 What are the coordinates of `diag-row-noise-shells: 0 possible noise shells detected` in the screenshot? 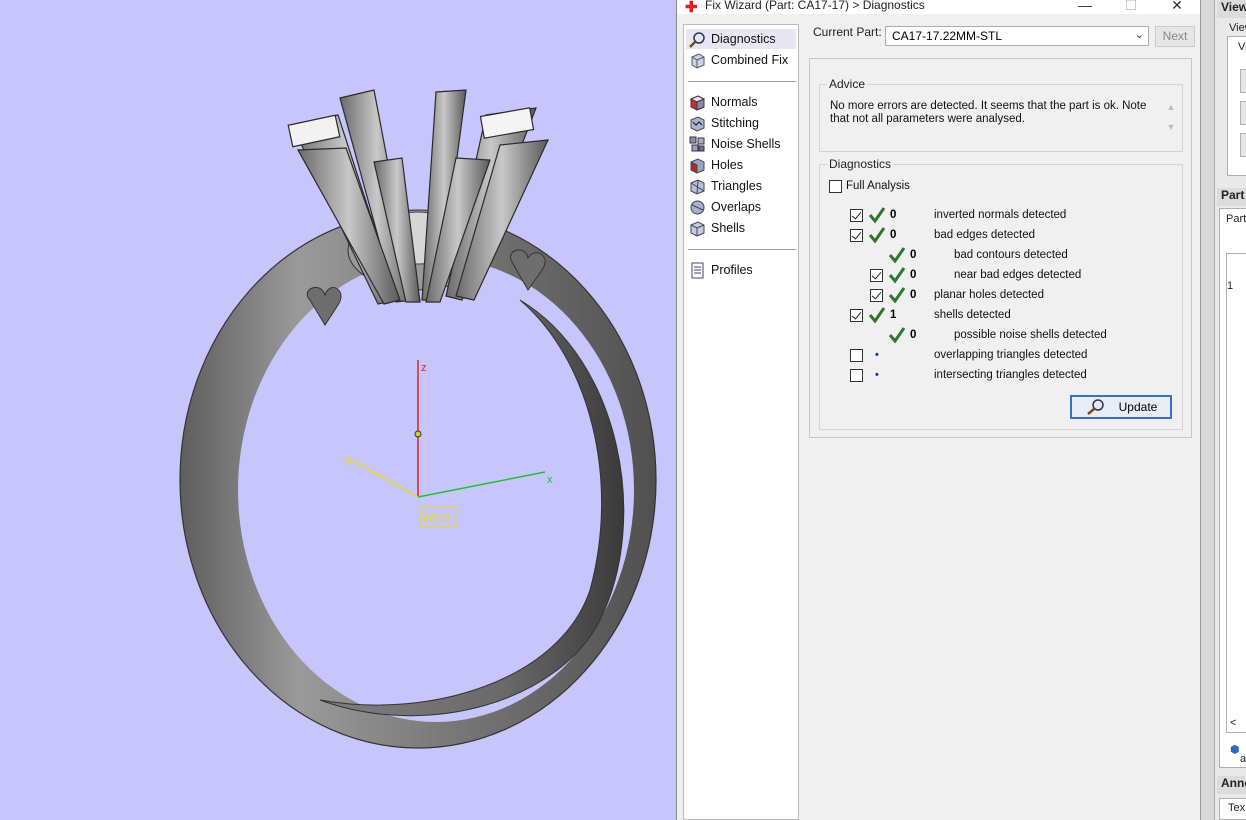 It's located at (1000, 336).